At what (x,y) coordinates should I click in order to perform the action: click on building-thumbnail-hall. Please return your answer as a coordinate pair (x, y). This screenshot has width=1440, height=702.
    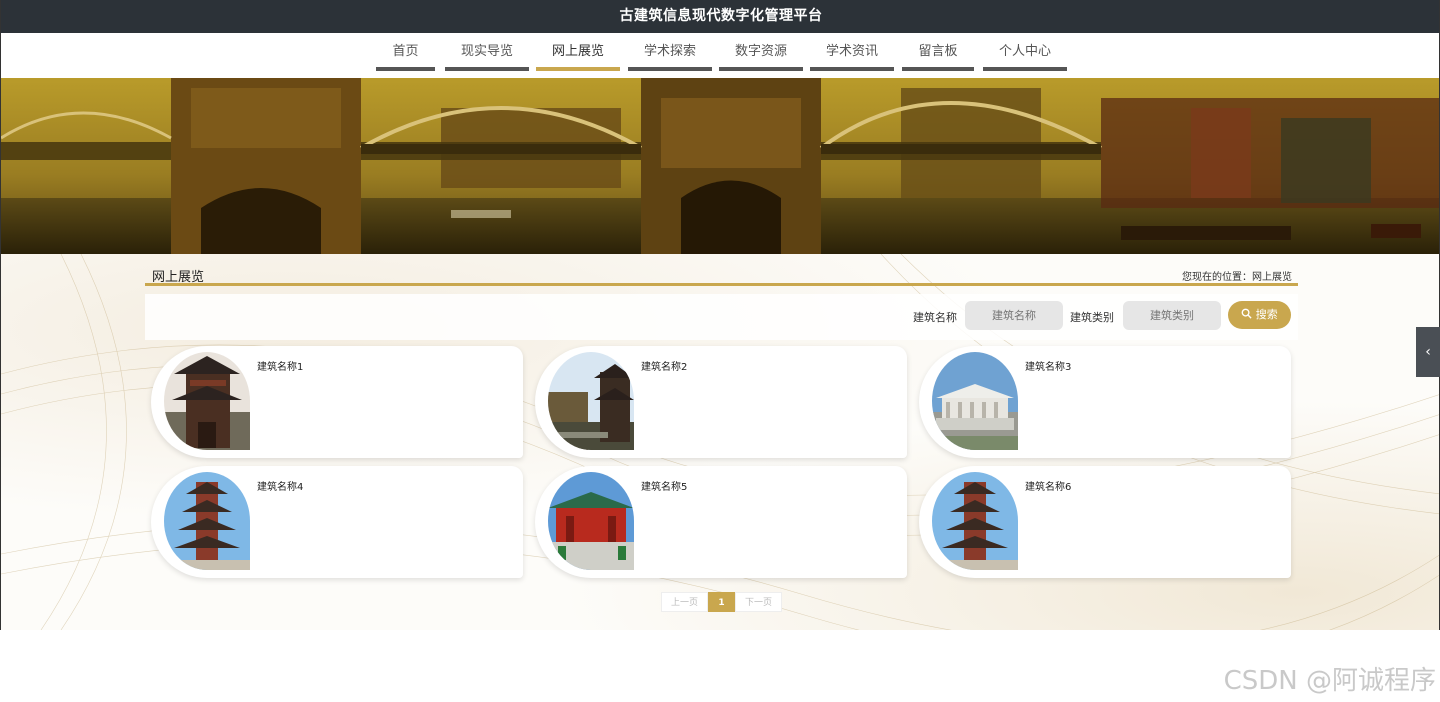
    Looking at the image, I should click on (975, 401).